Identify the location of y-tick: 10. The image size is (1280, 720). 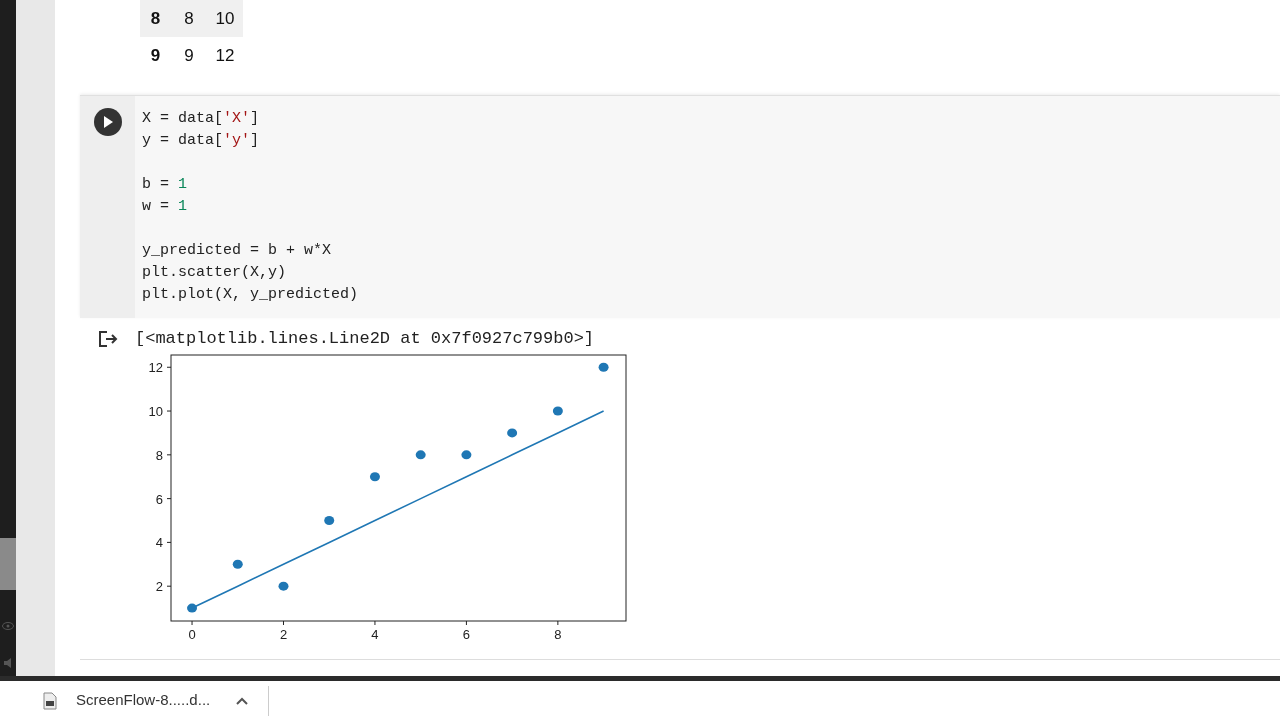
(160, 412).